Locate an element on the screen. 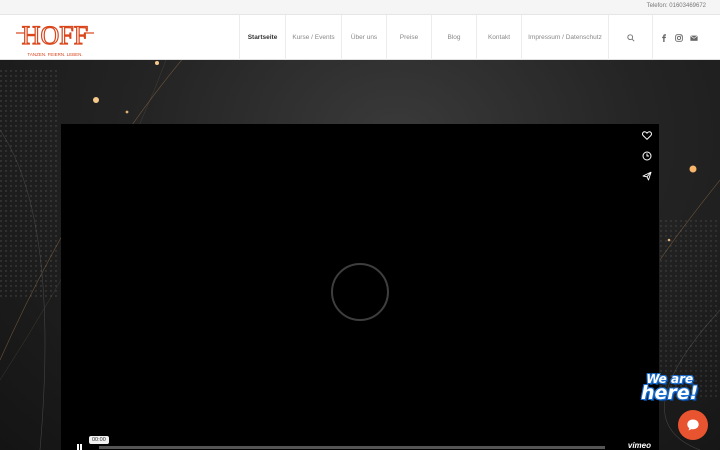  nav-item-preise: Preise is located at coordinates (408, 37).